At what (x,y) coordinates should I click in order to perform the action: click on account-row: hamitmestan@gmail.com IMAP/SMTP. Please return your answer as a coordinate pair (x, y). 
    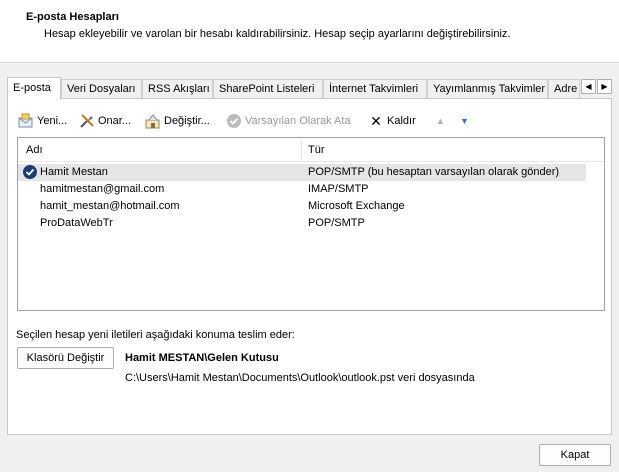
    Looking at the image, I should click on (302, 189).